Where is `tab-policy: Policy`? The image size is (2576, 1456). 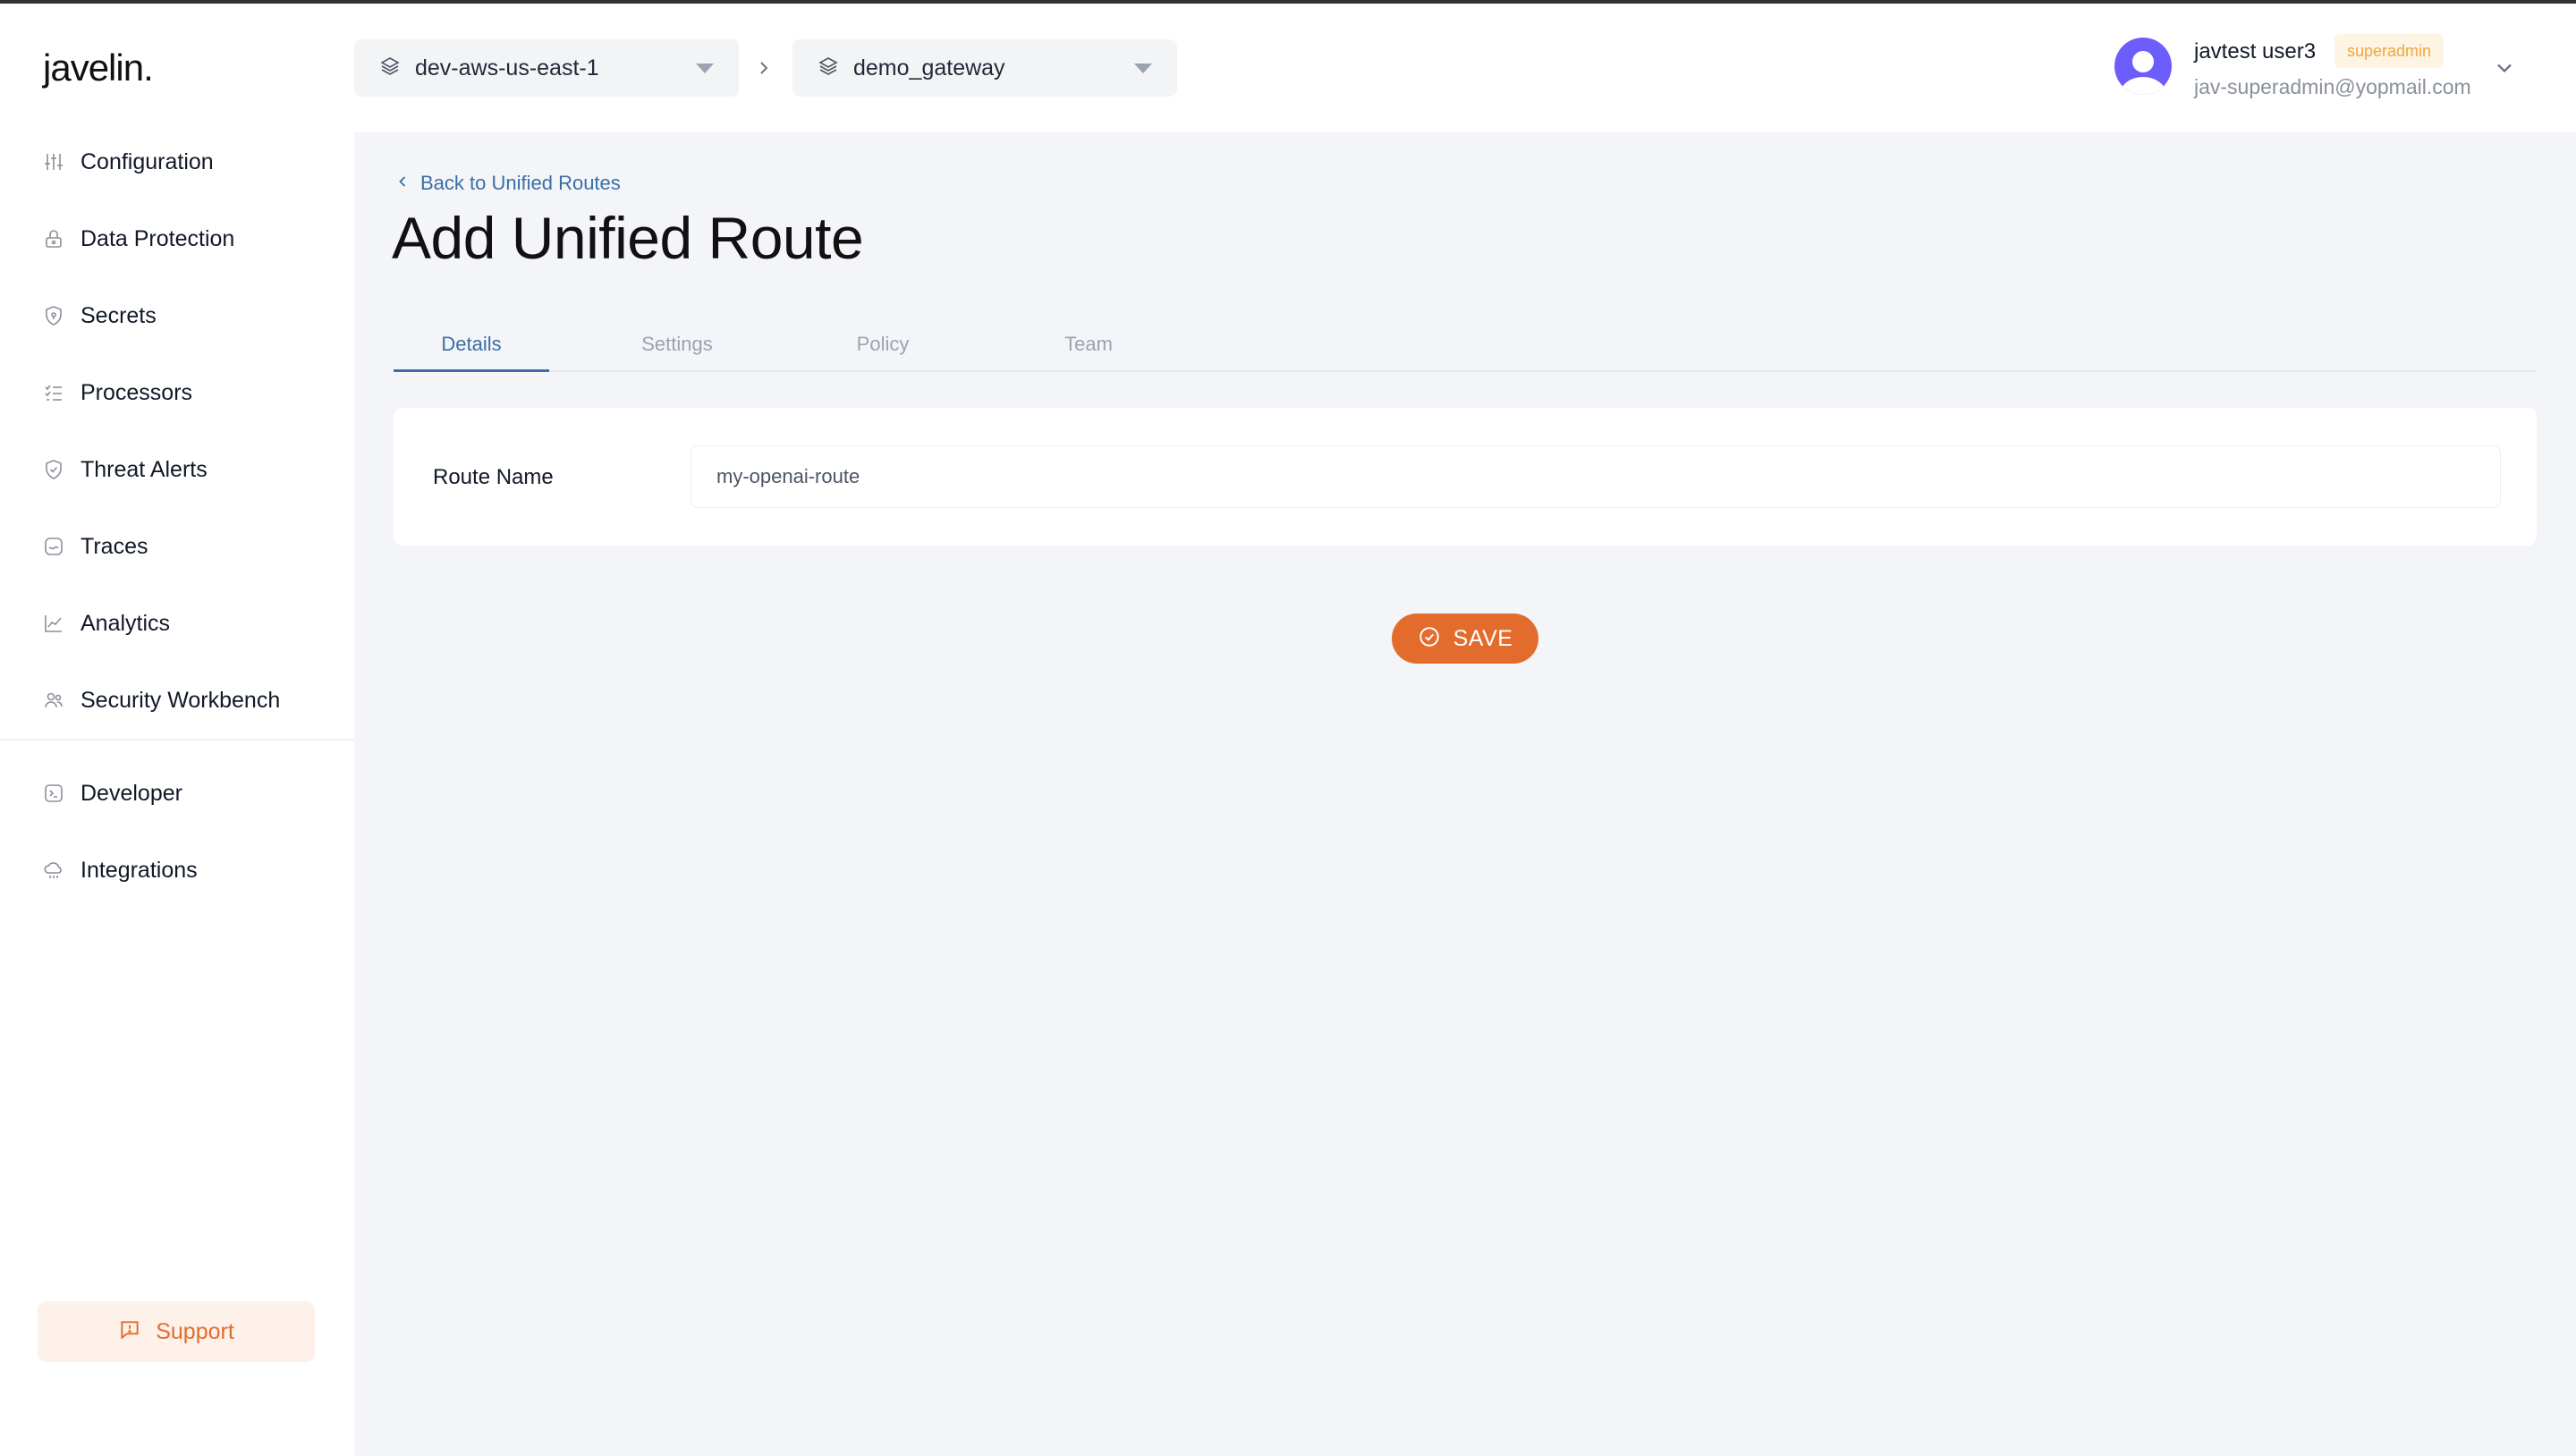 tab-policy: Policy is located at coordinates (883, 349).